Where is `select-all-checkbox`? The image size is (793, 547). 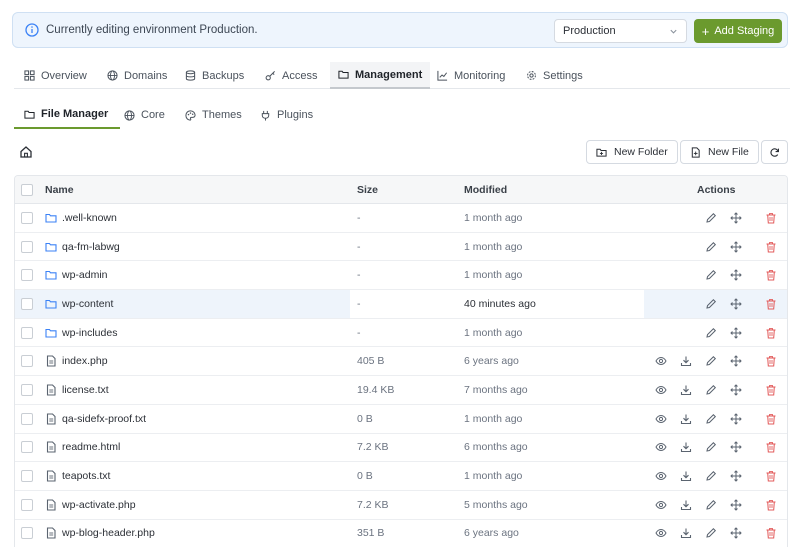
select-all-checkbox is located at coordinates (27, 189).